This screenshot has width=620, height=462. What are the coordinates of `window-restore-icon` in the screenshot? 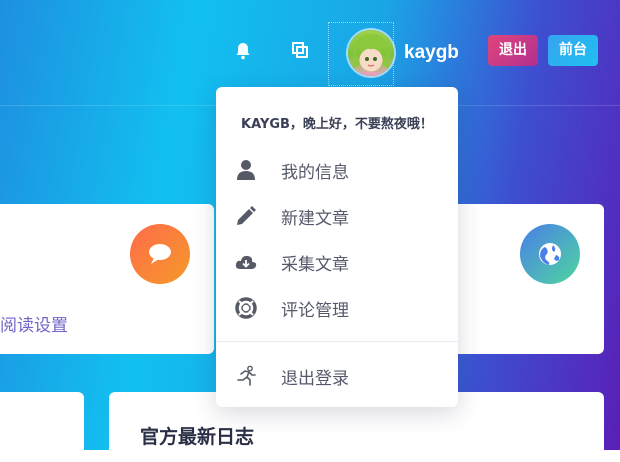 It's located at (300, 50).